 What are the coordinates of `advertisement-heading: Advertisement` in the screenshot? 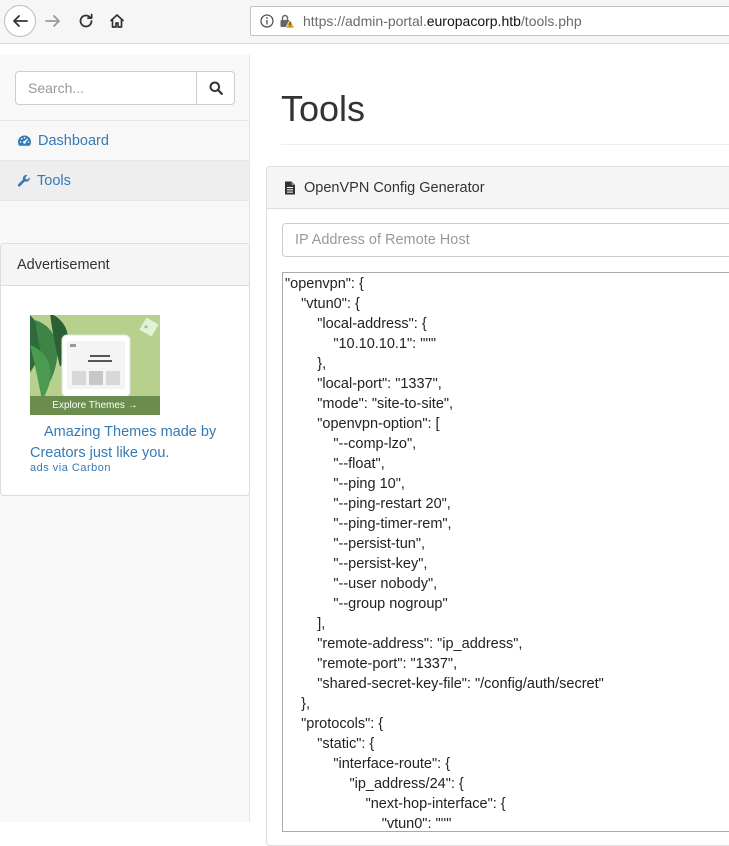 It's located at (125, 265).